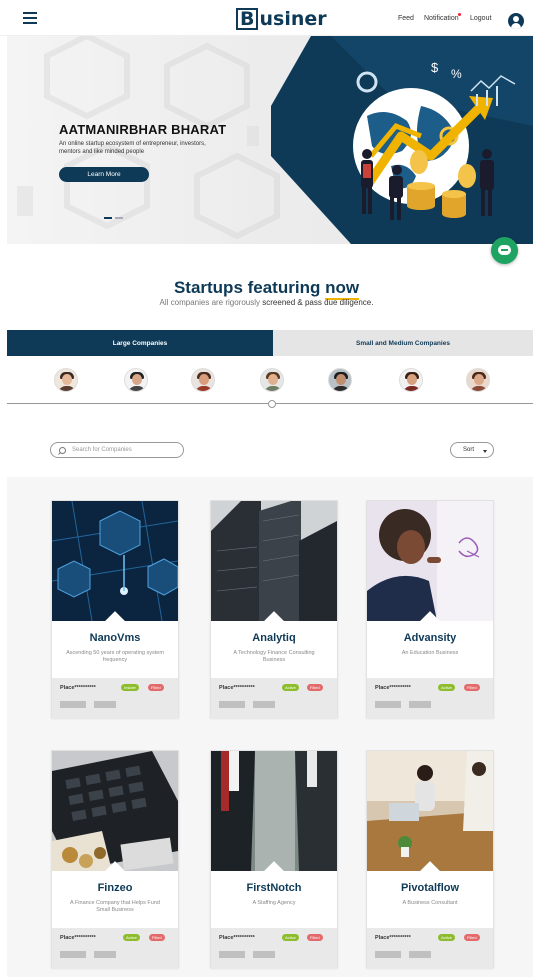  I want to click on user-avatar-icon, so click(516, 21).